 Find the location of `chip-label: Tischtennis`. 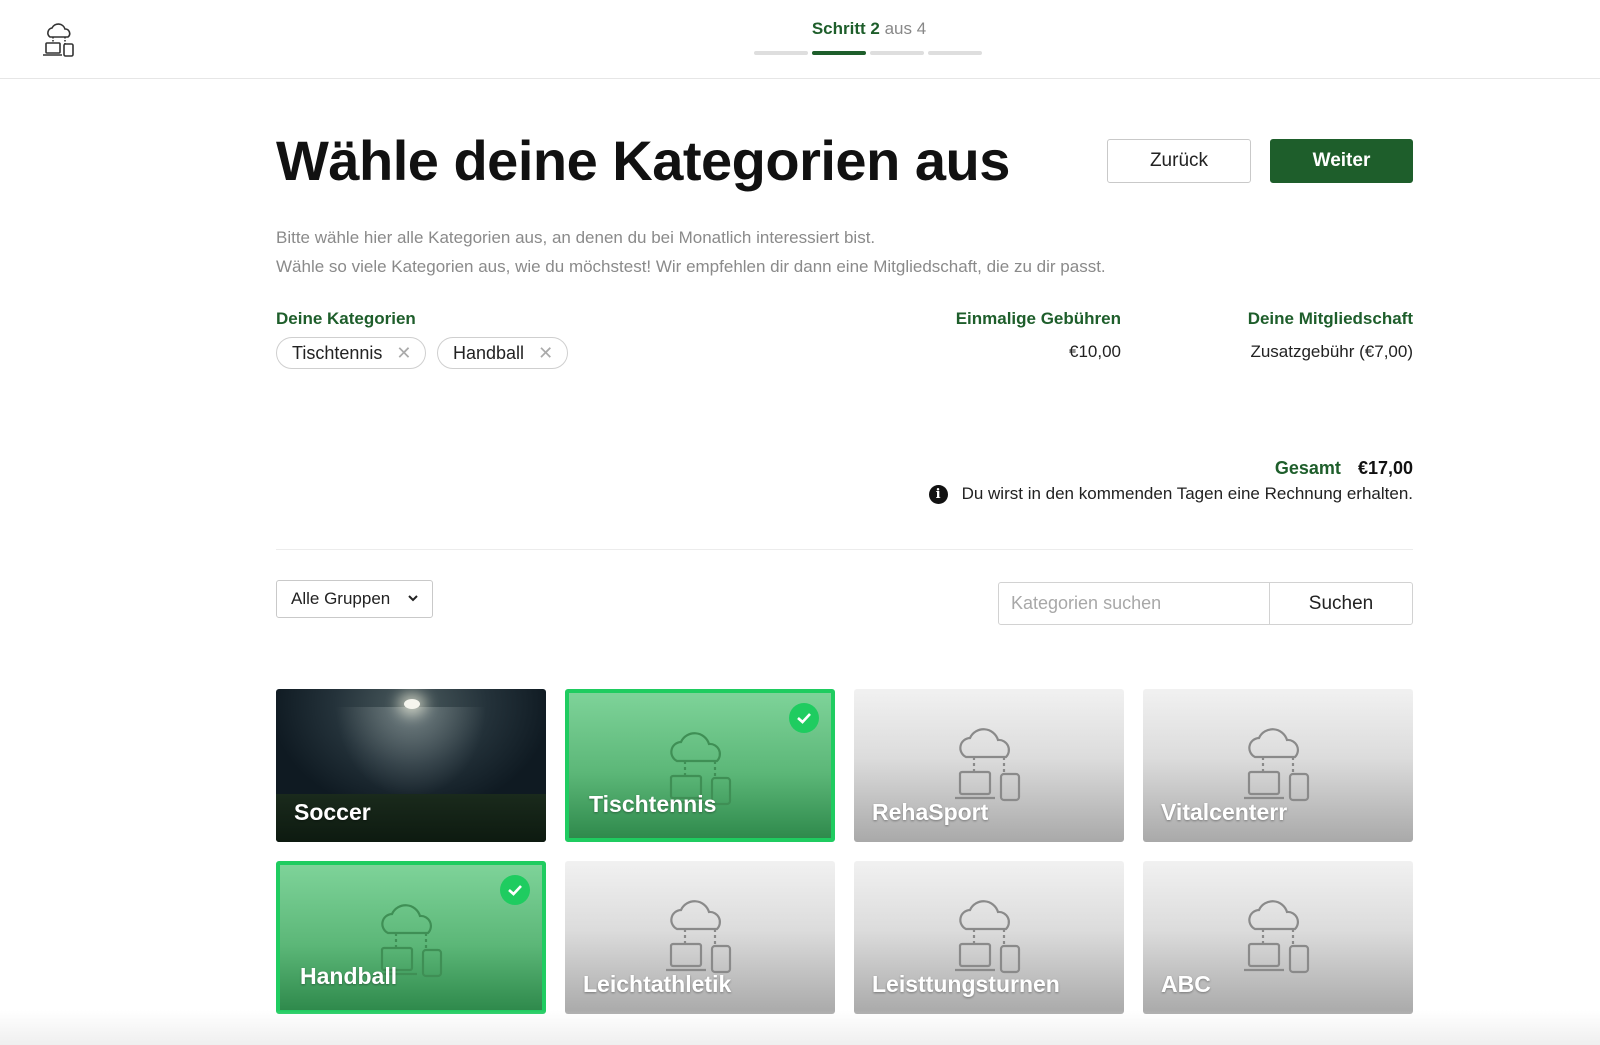

chip-label: Tischtennis is located at coordinates (337, 352).